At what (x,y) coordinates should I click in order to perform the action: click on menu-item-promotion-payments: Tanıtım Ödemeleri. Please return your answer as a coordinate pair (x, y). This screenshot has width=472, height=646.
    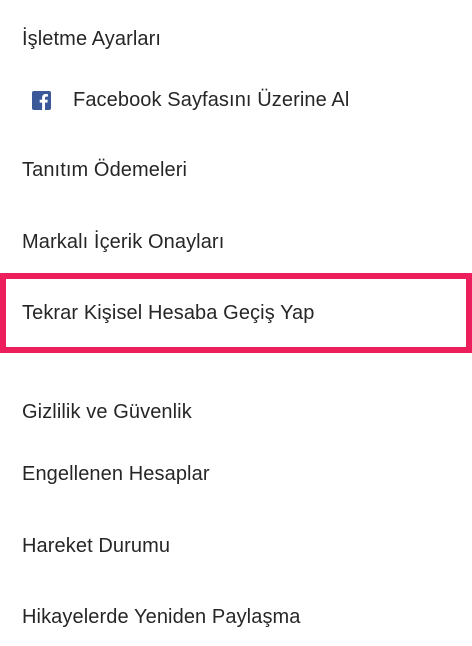
    Looking at the image, I should click on (236, 170).